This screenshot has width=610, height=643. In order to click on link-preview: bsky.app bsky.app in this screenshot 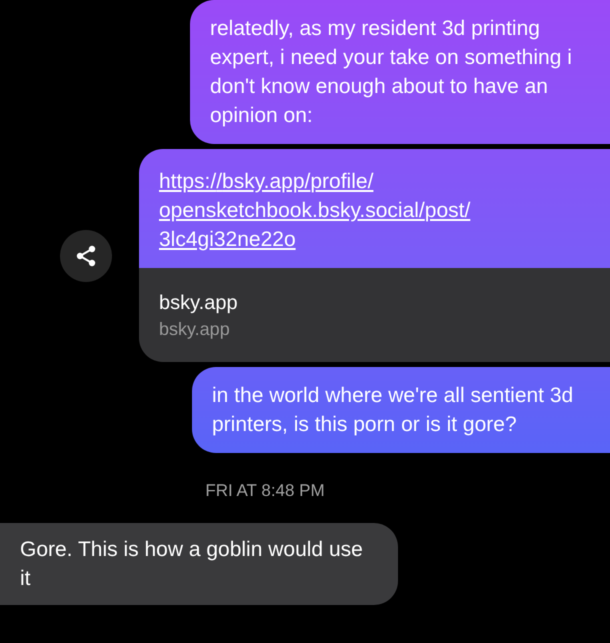, I will do `click(374, 315)`.